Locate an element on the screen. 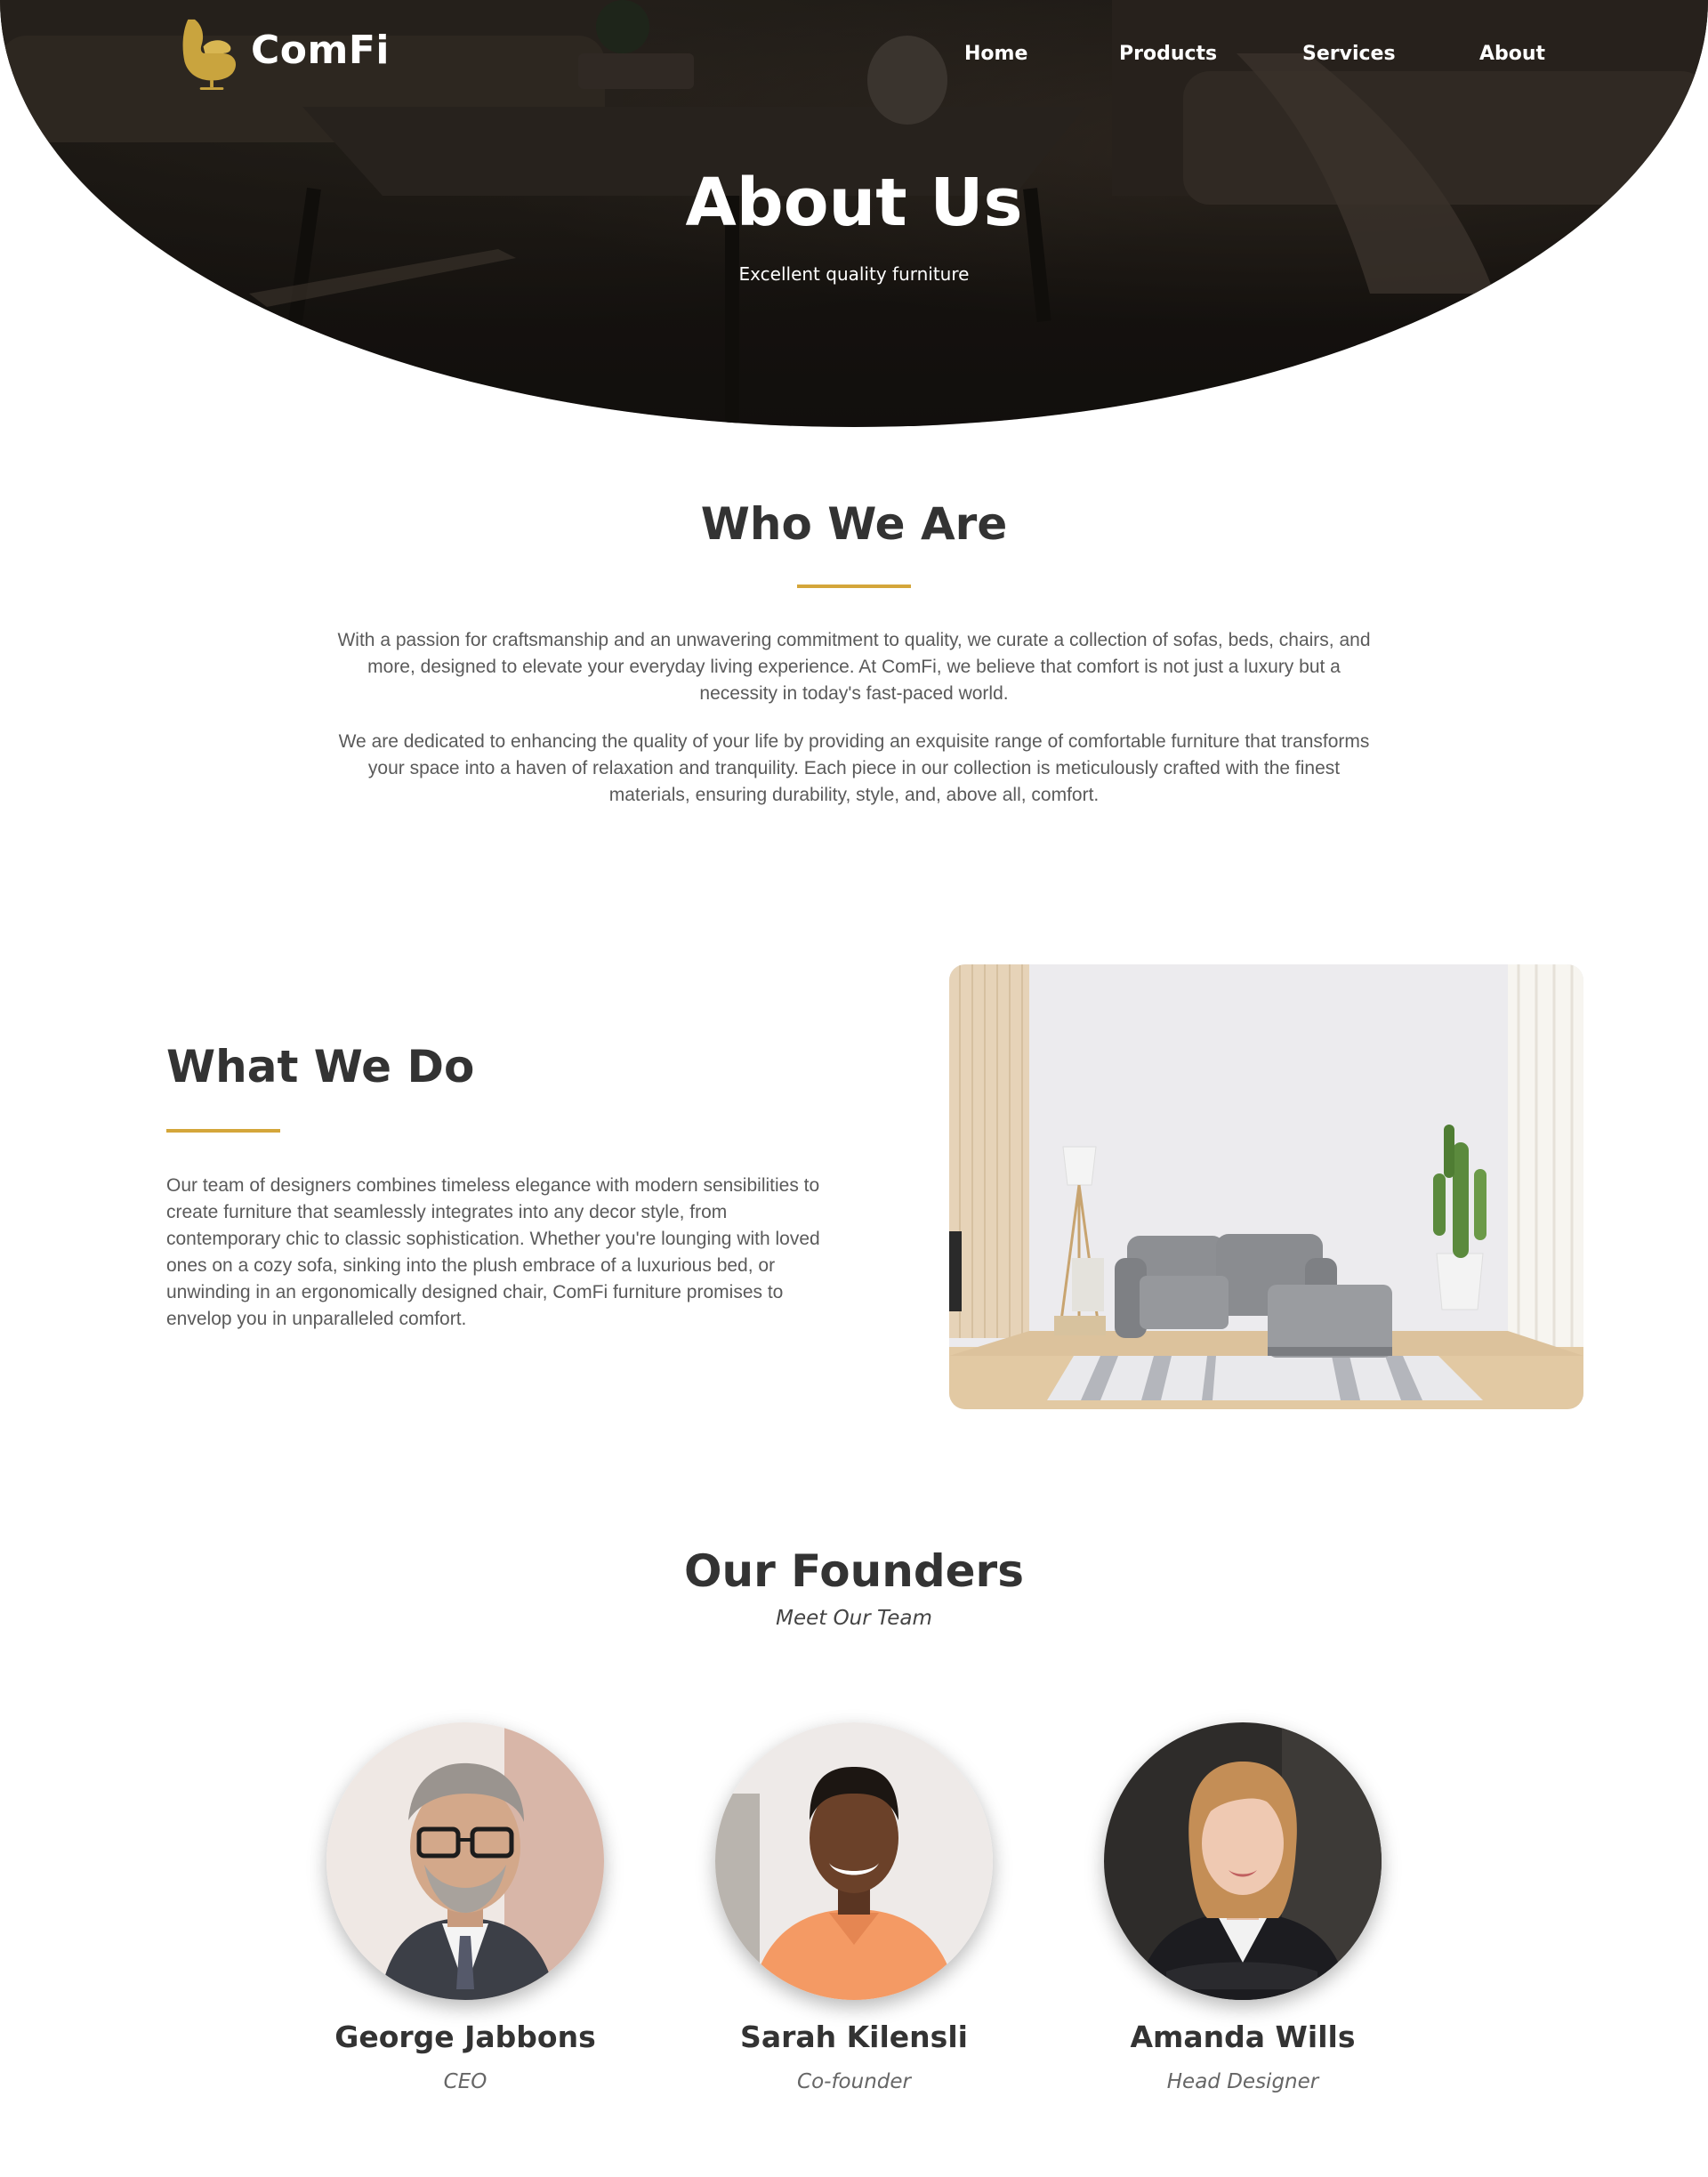 The image size is (1708, 2177). living-room-image is located at coordinates (1266, 1187).